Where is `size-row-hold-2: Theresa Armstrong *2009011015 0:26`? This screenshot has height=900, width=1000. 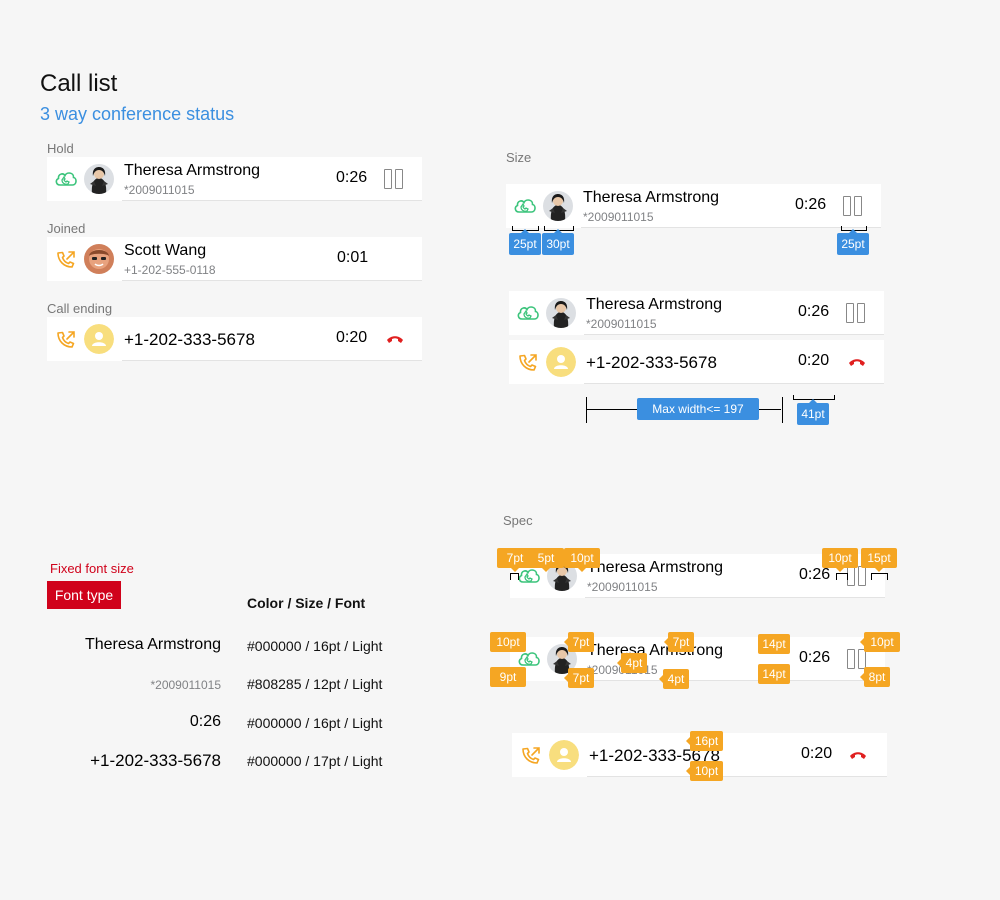
size-row-hold-2: Theresa Armstrong *2009011015 0:26 is located at coordinates (696, 313).